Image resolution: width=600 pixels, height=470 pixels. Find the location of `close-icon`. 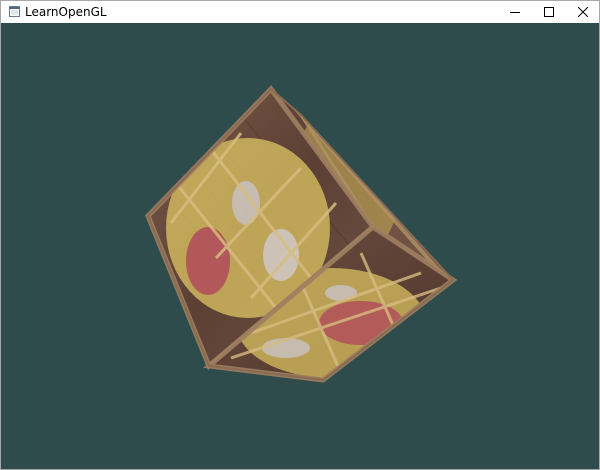

close-icon is located at coordinates (583, 12).